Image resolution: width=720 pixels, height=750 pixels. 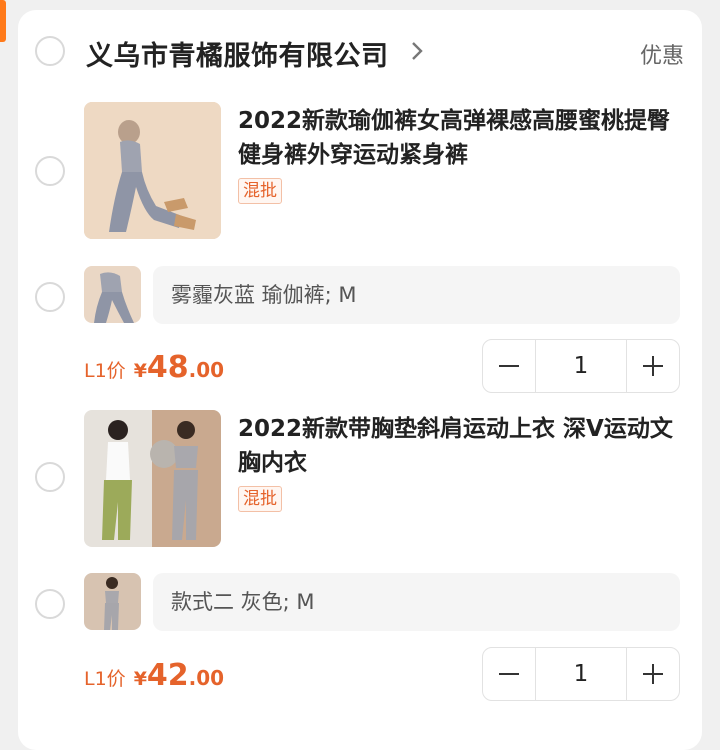 What do you see at coordinates (416, 602) in the screenshot?
I see `sku-spec-selector: 款式二 灰色; M` at bounding box center [416, 602].